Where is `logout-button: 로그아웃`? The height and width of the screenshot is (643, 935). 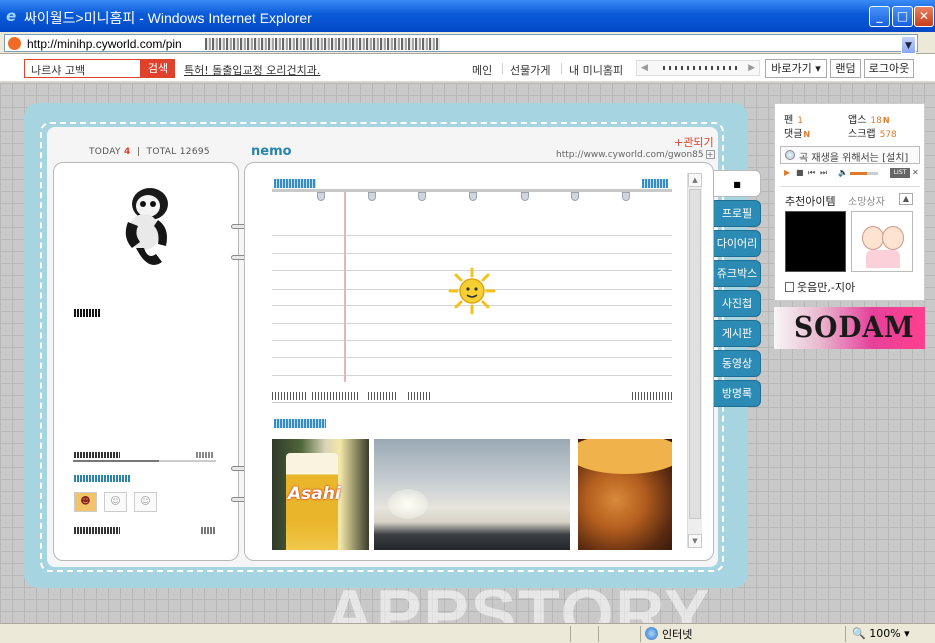
logout-button: 로그아웃 is located at coordinates (889, 68).